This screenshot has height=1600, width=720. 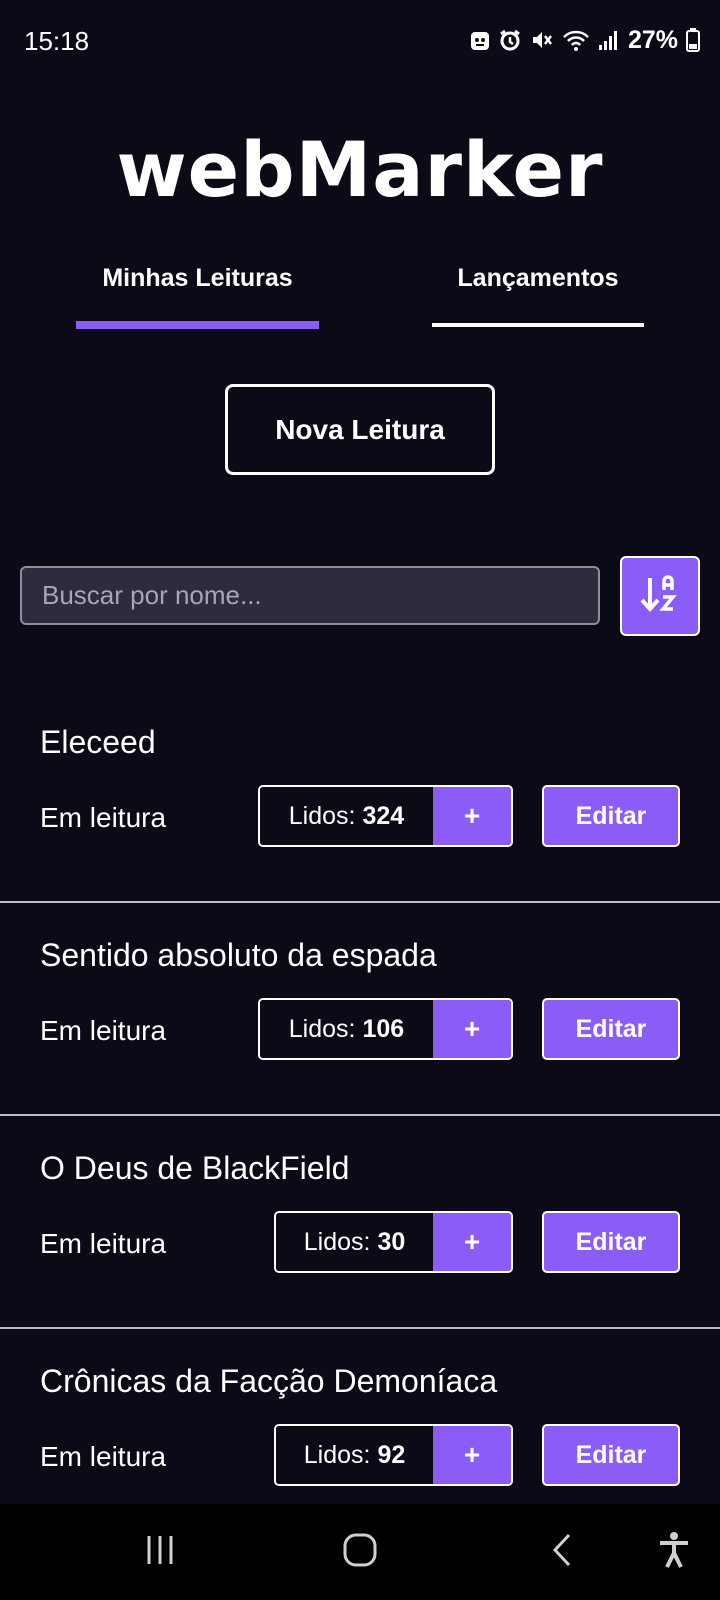 I want to click on nova-leitura-button: Nova Leitura, so click(x=360, y=429).